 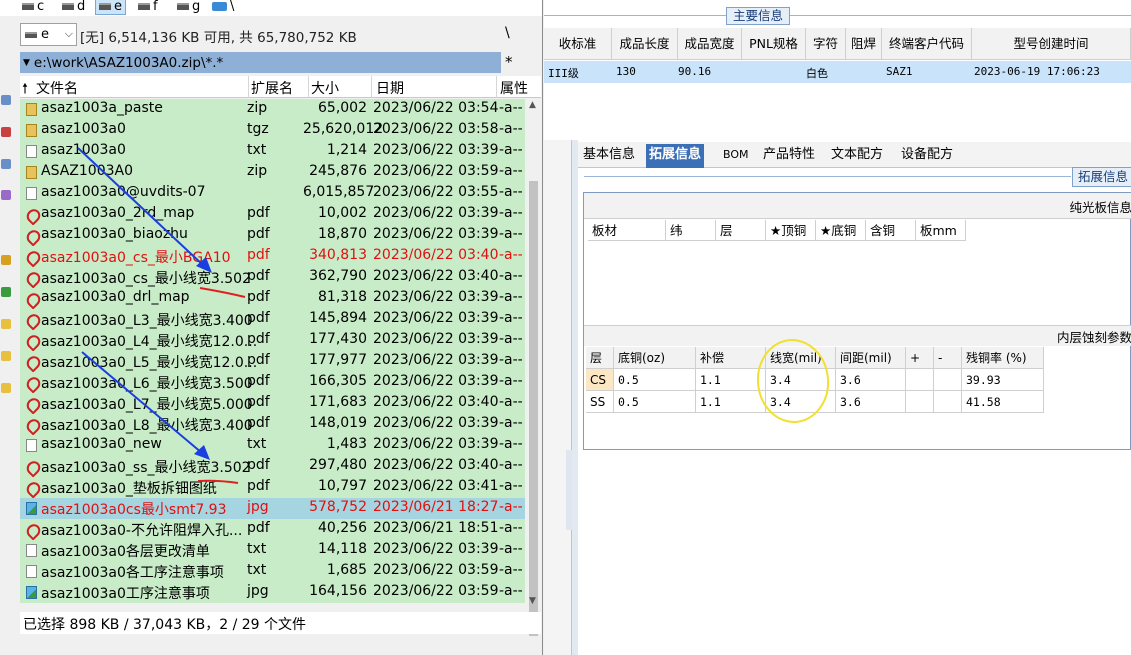 I want to click on column-header-ext: 扩展名, so click(x=272, y=88).